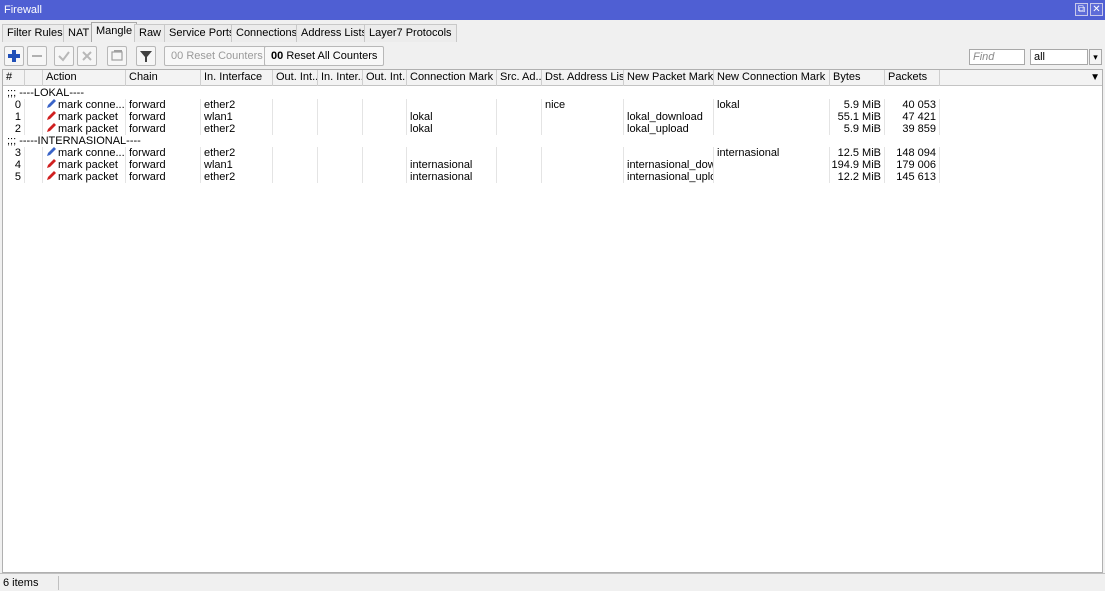  I want to click on remove-button, so click(37, 56).